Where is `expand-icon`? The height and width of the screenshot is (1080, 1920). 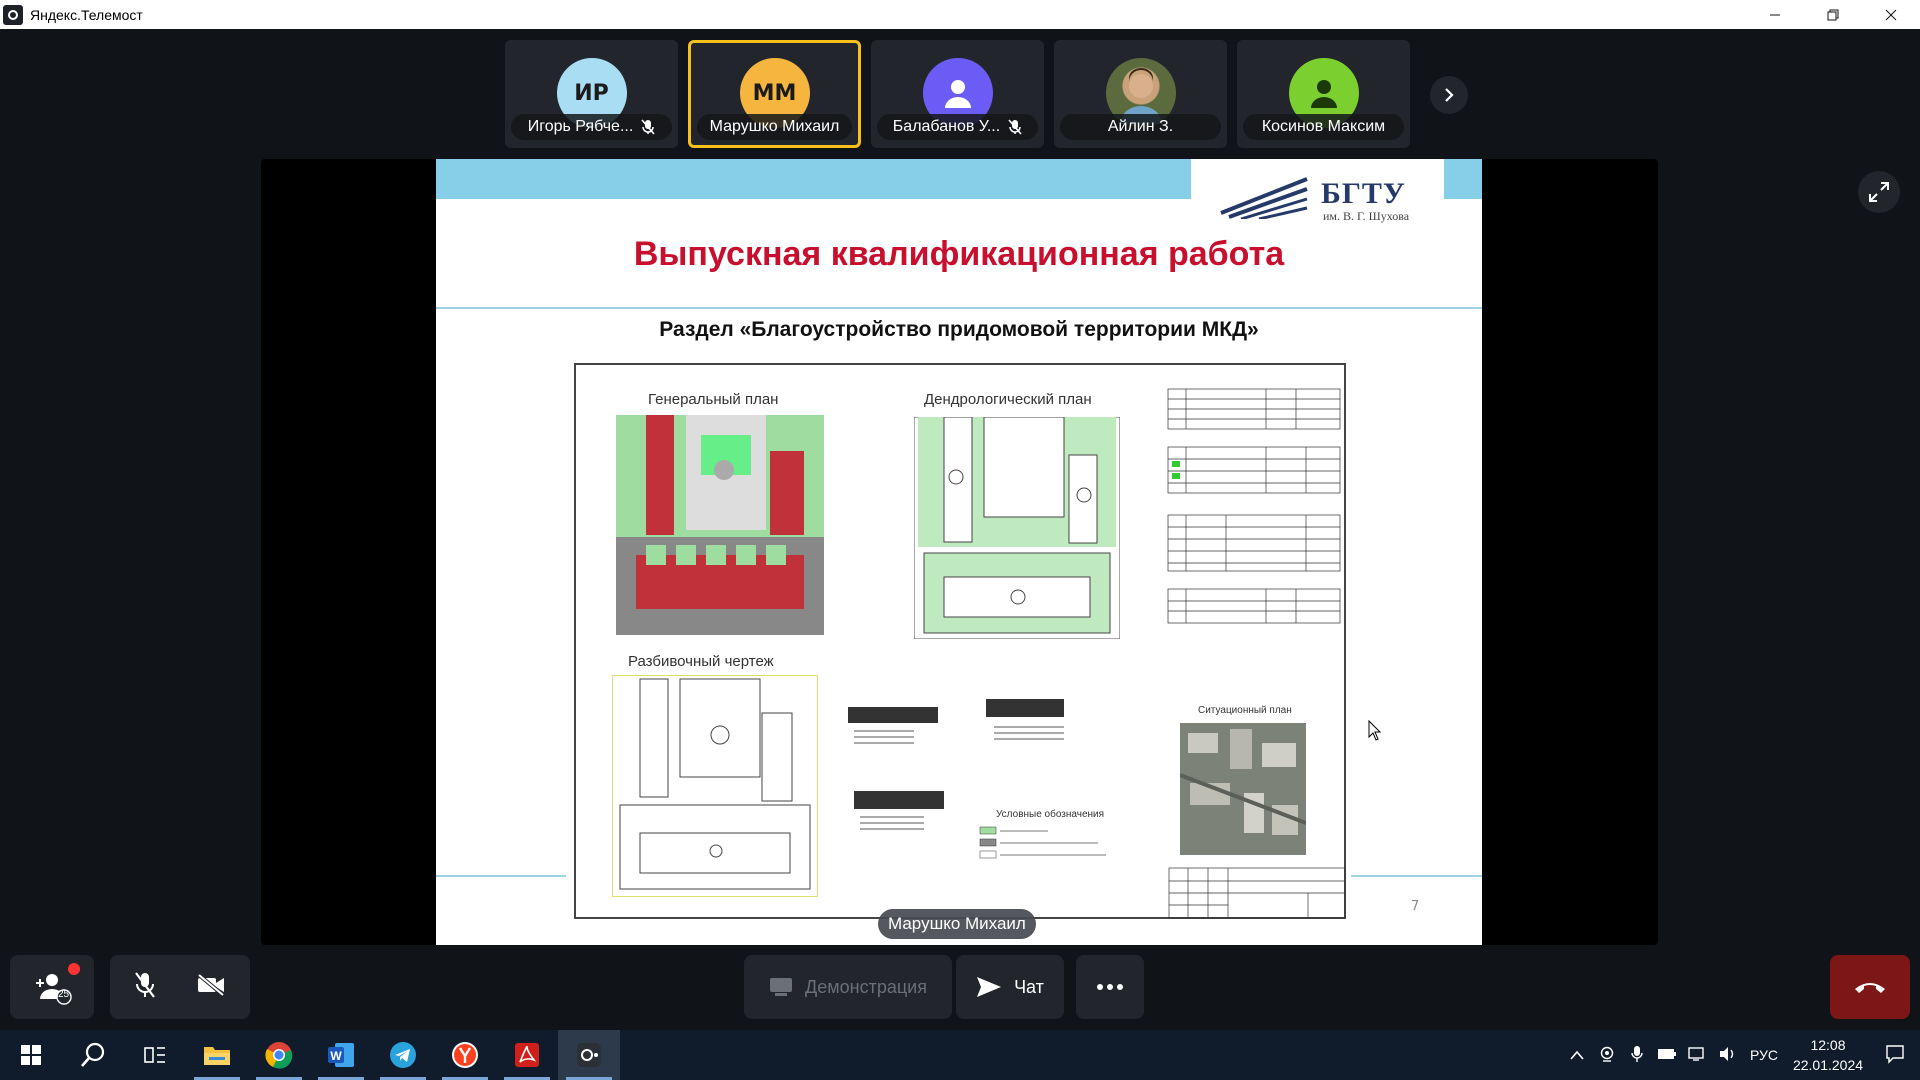 expand-icon is located at coordinates (1879, 192).